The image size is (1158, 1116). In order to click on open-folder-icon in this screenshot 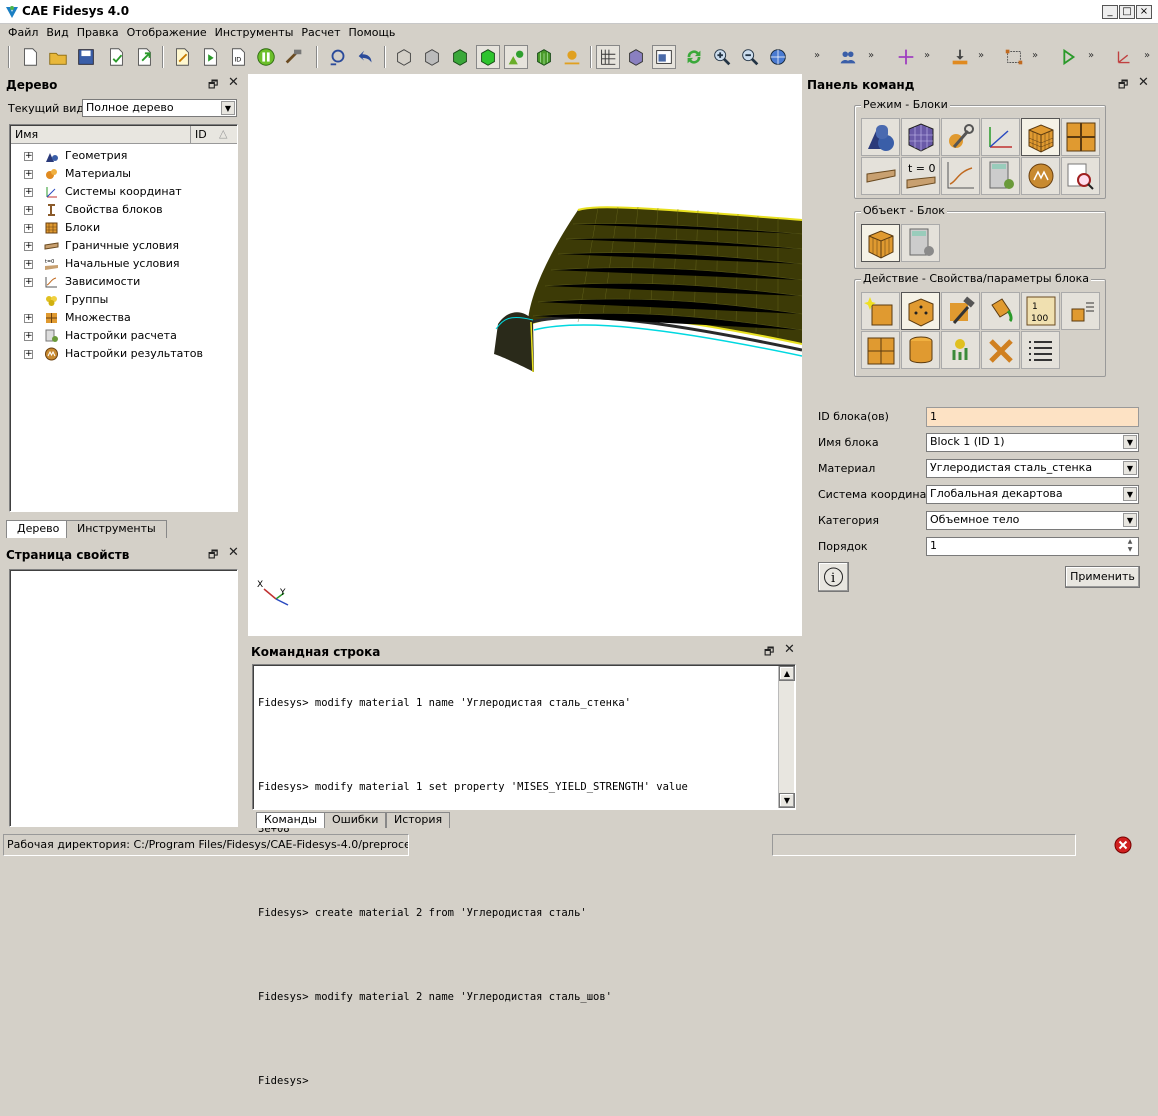, I will do `click(58, 57)`.